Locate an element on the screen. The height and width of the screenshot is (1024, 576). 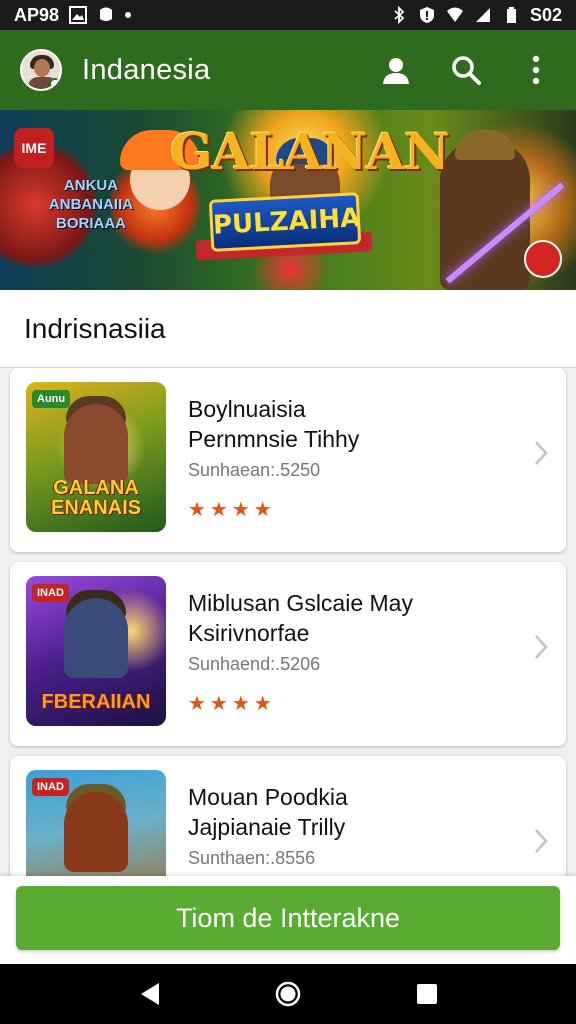
system-nav-bar is located at coordinates (288, 994).